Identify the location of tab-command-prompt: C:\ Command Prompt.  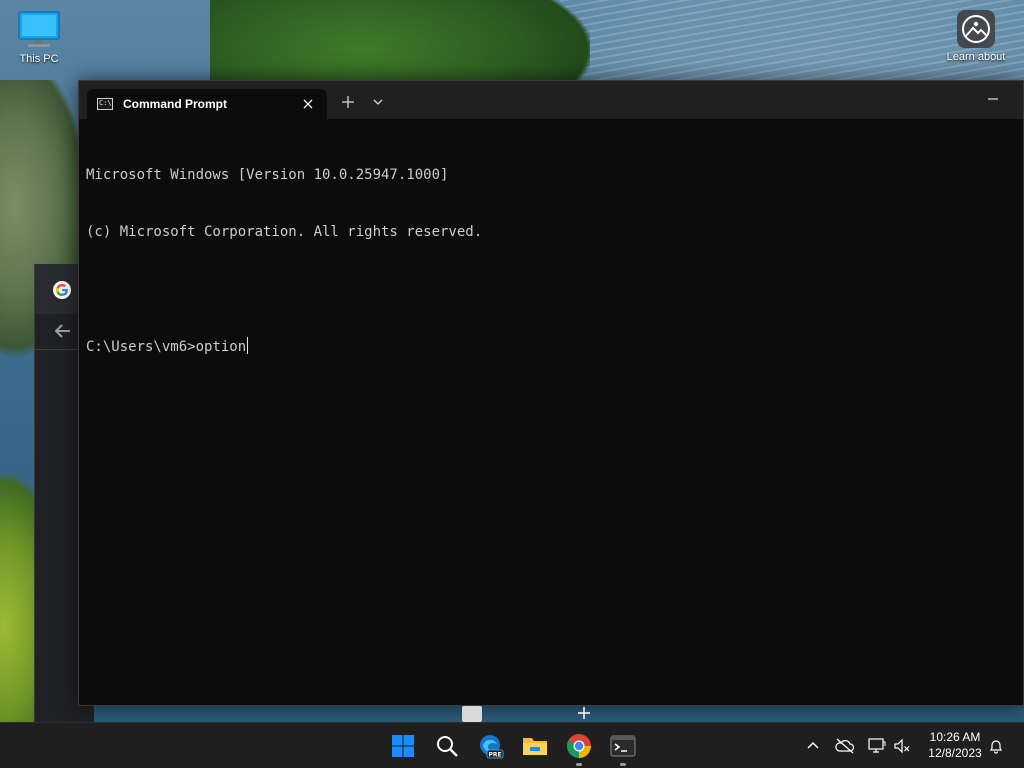
(207, 104).